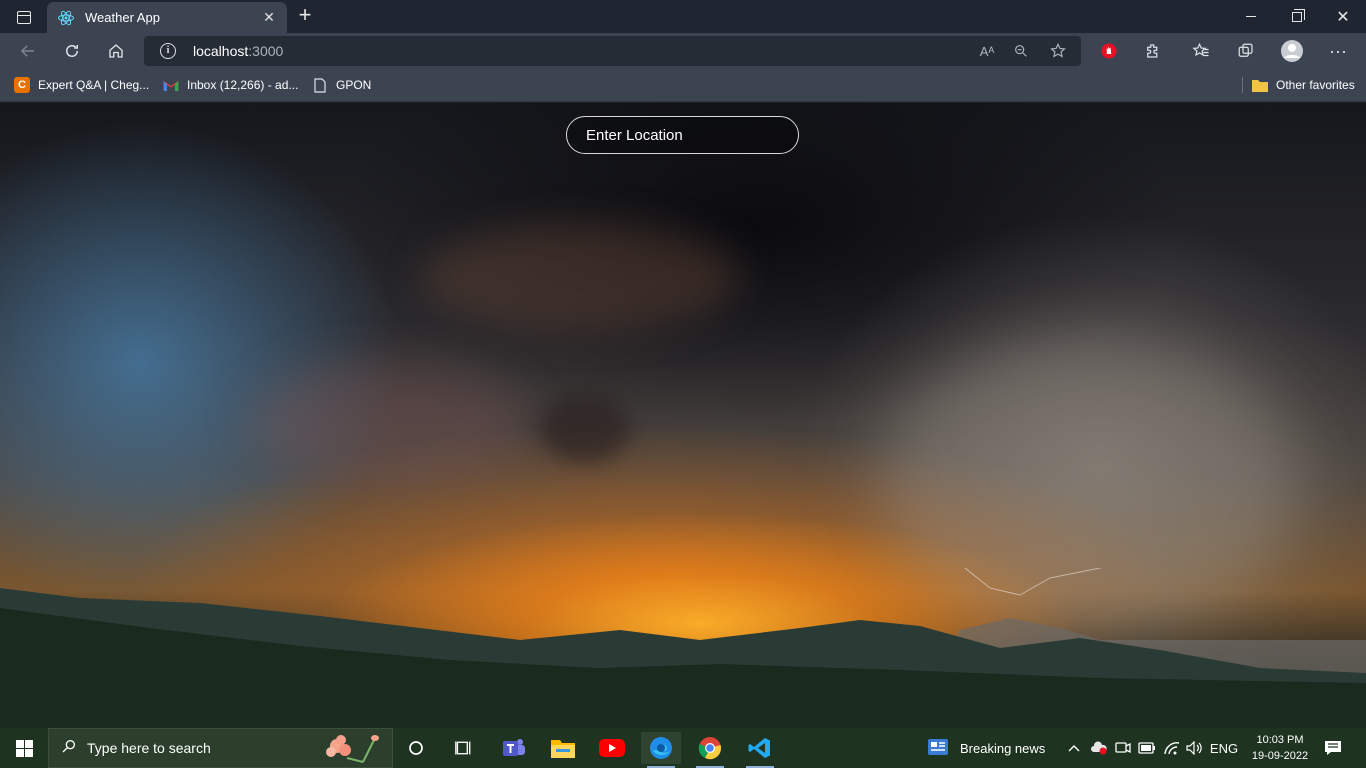 This screenshot has height=768, width=1366. I want to click on address-host: localhost, so click(221, 51).